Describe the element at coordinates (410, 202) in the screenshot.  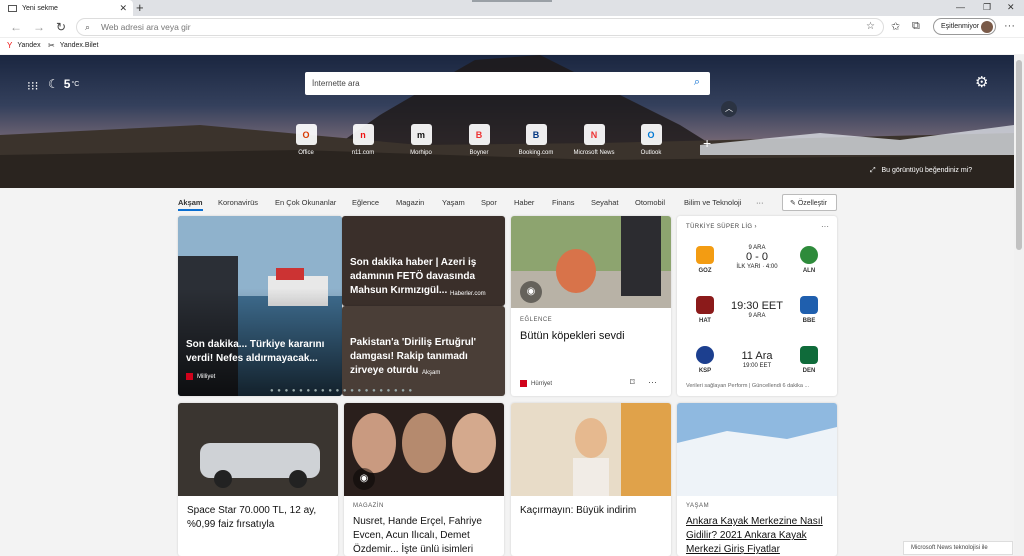
I see `tab-magazin: Magazin` at that location.